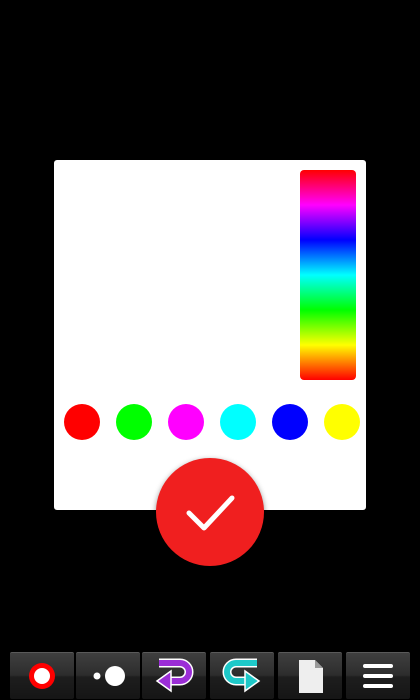 Image resolution: width=420 pixels, height=700 pixels. Describe the element at coordinates (290, 422) in the screenshot. I see `swatch-blue` at that location.